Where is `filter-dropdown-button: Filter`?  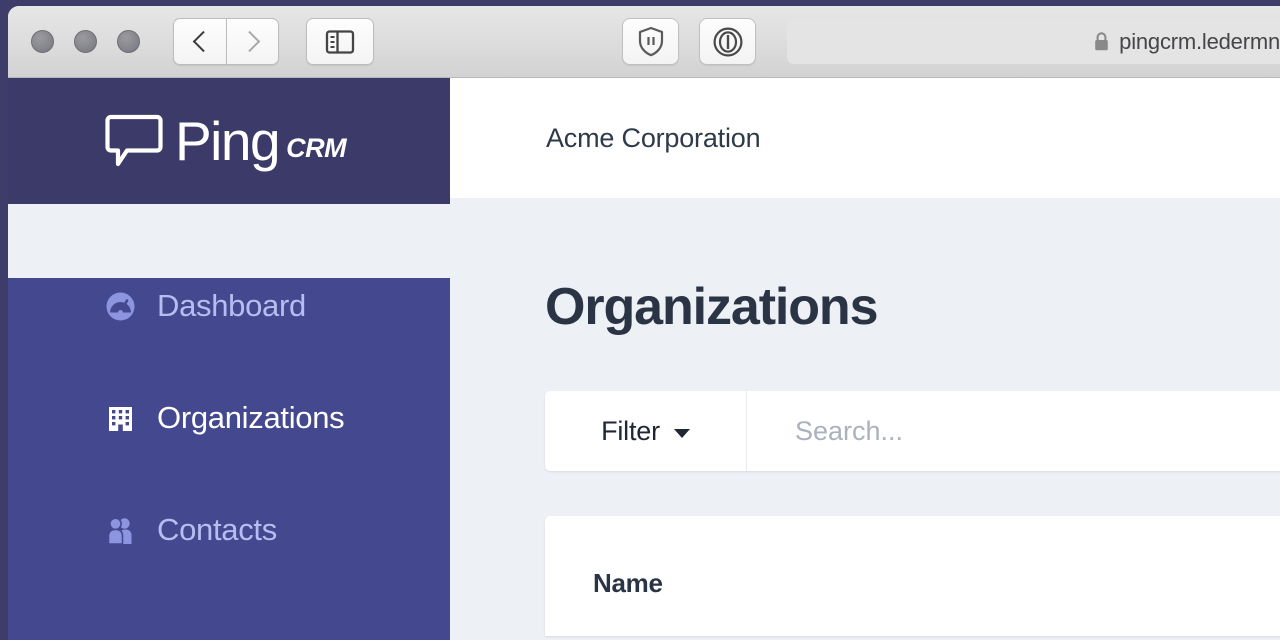 filter-dropdown-button: Filter is located at coordinates (646, 431).